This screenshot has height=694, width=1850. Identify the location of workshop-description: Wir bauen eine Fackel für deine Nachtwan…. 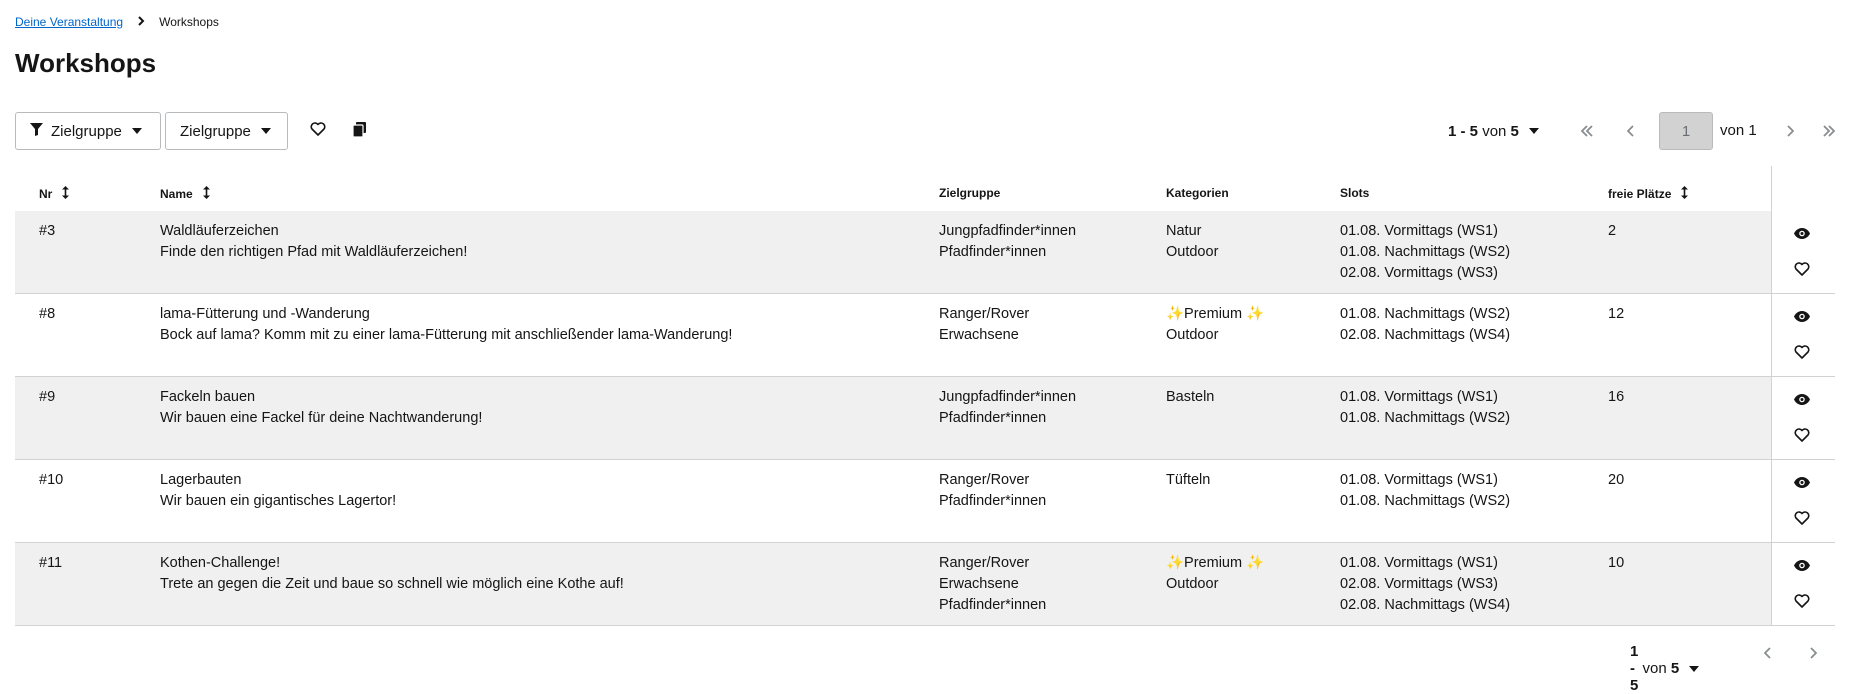
(321, 418).